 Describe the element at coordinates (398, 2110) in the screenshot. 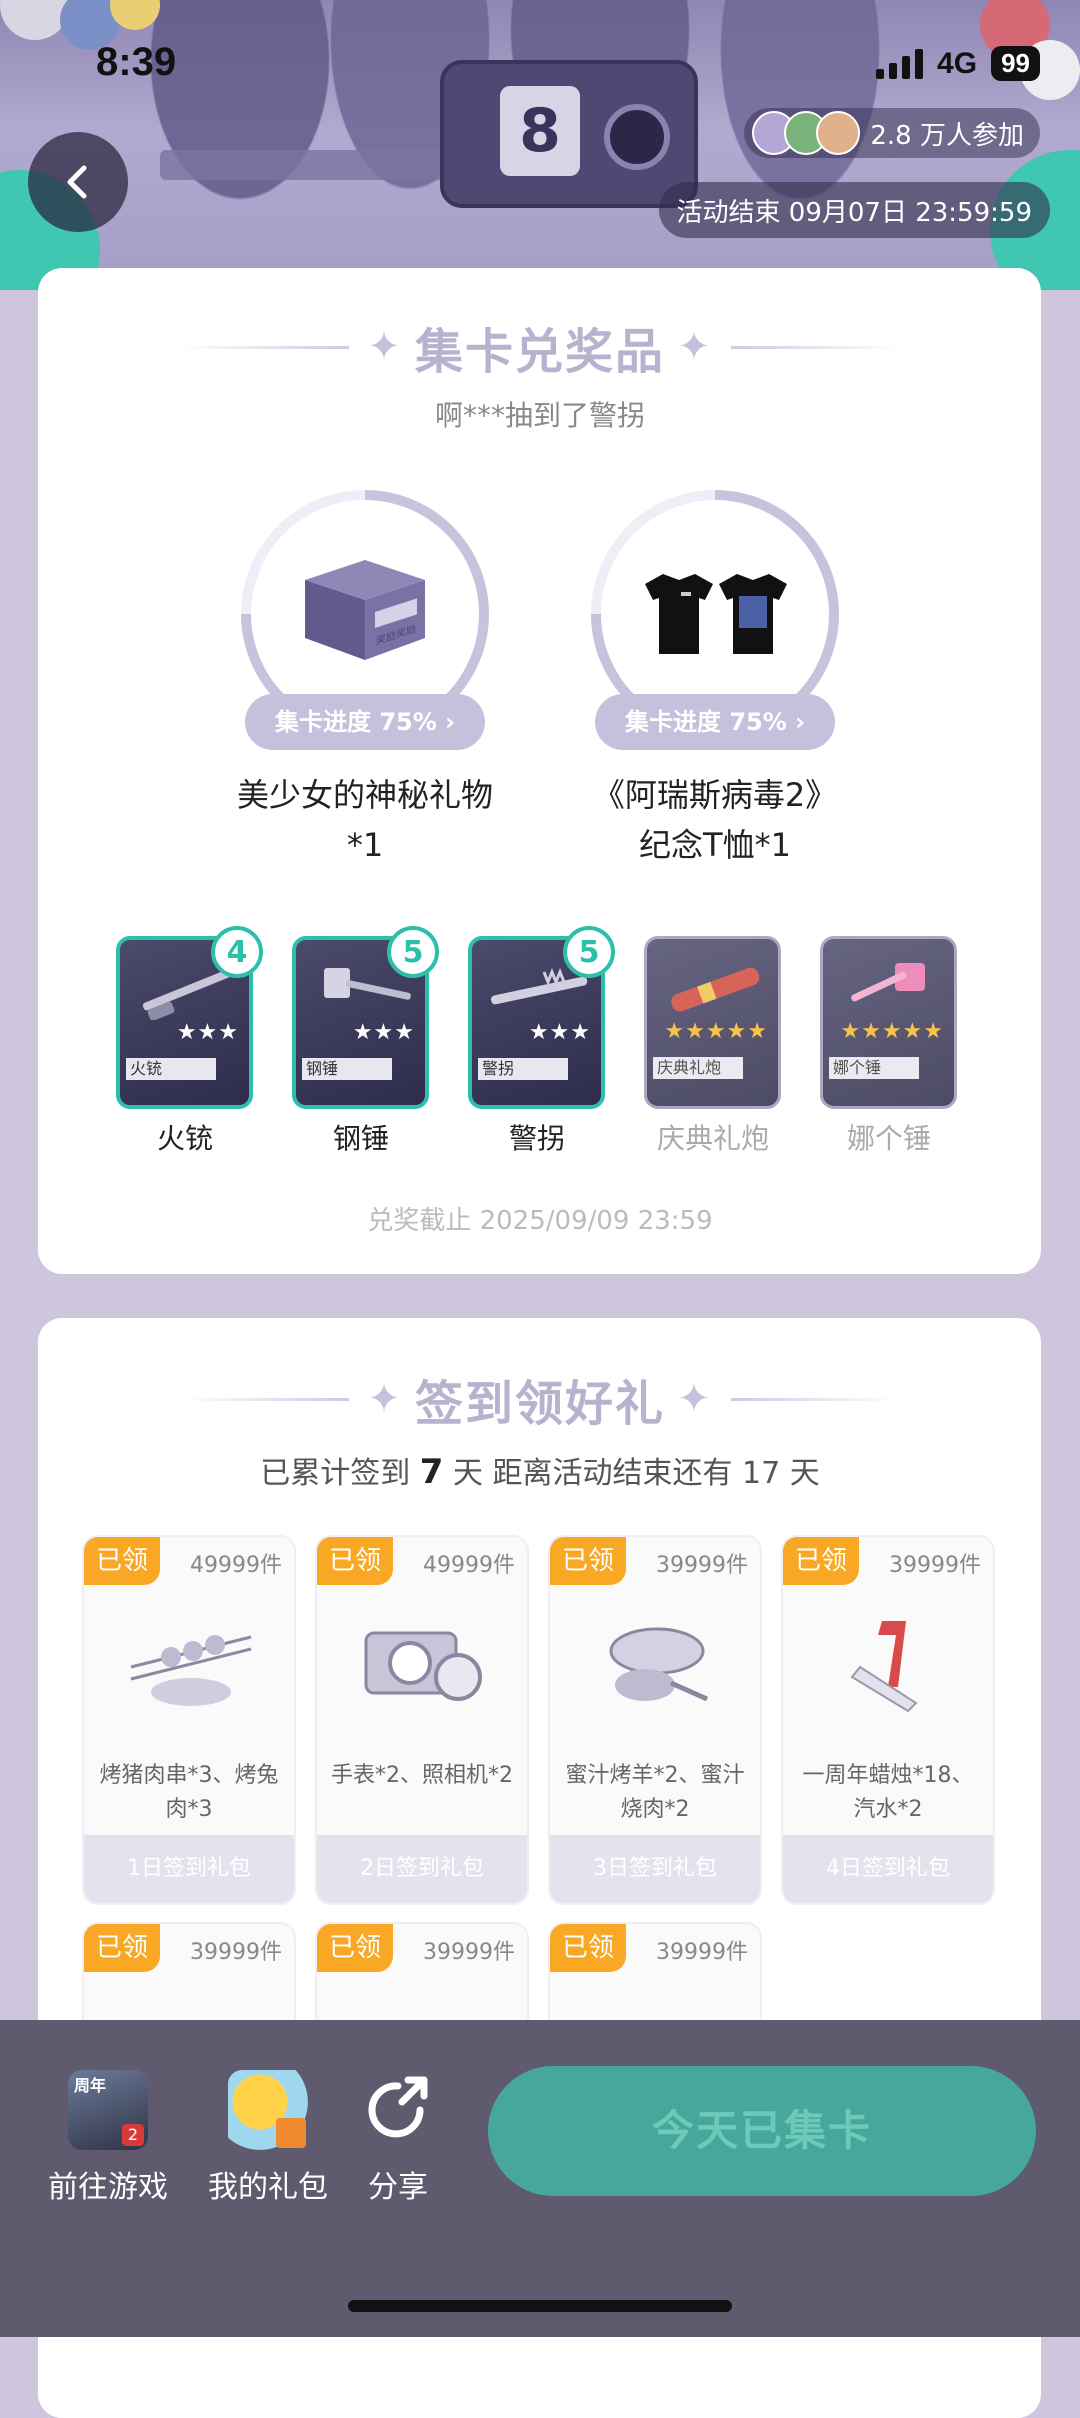

I see `share-icon` at that location.